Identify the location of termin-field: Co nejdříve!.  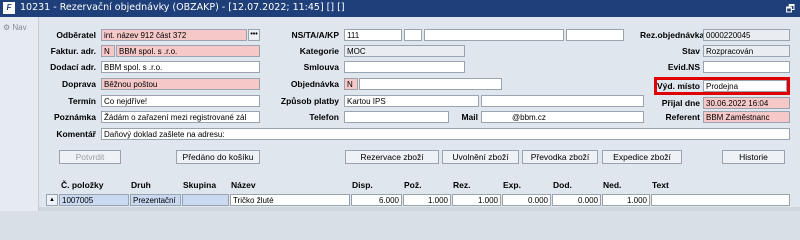
(180, 101).